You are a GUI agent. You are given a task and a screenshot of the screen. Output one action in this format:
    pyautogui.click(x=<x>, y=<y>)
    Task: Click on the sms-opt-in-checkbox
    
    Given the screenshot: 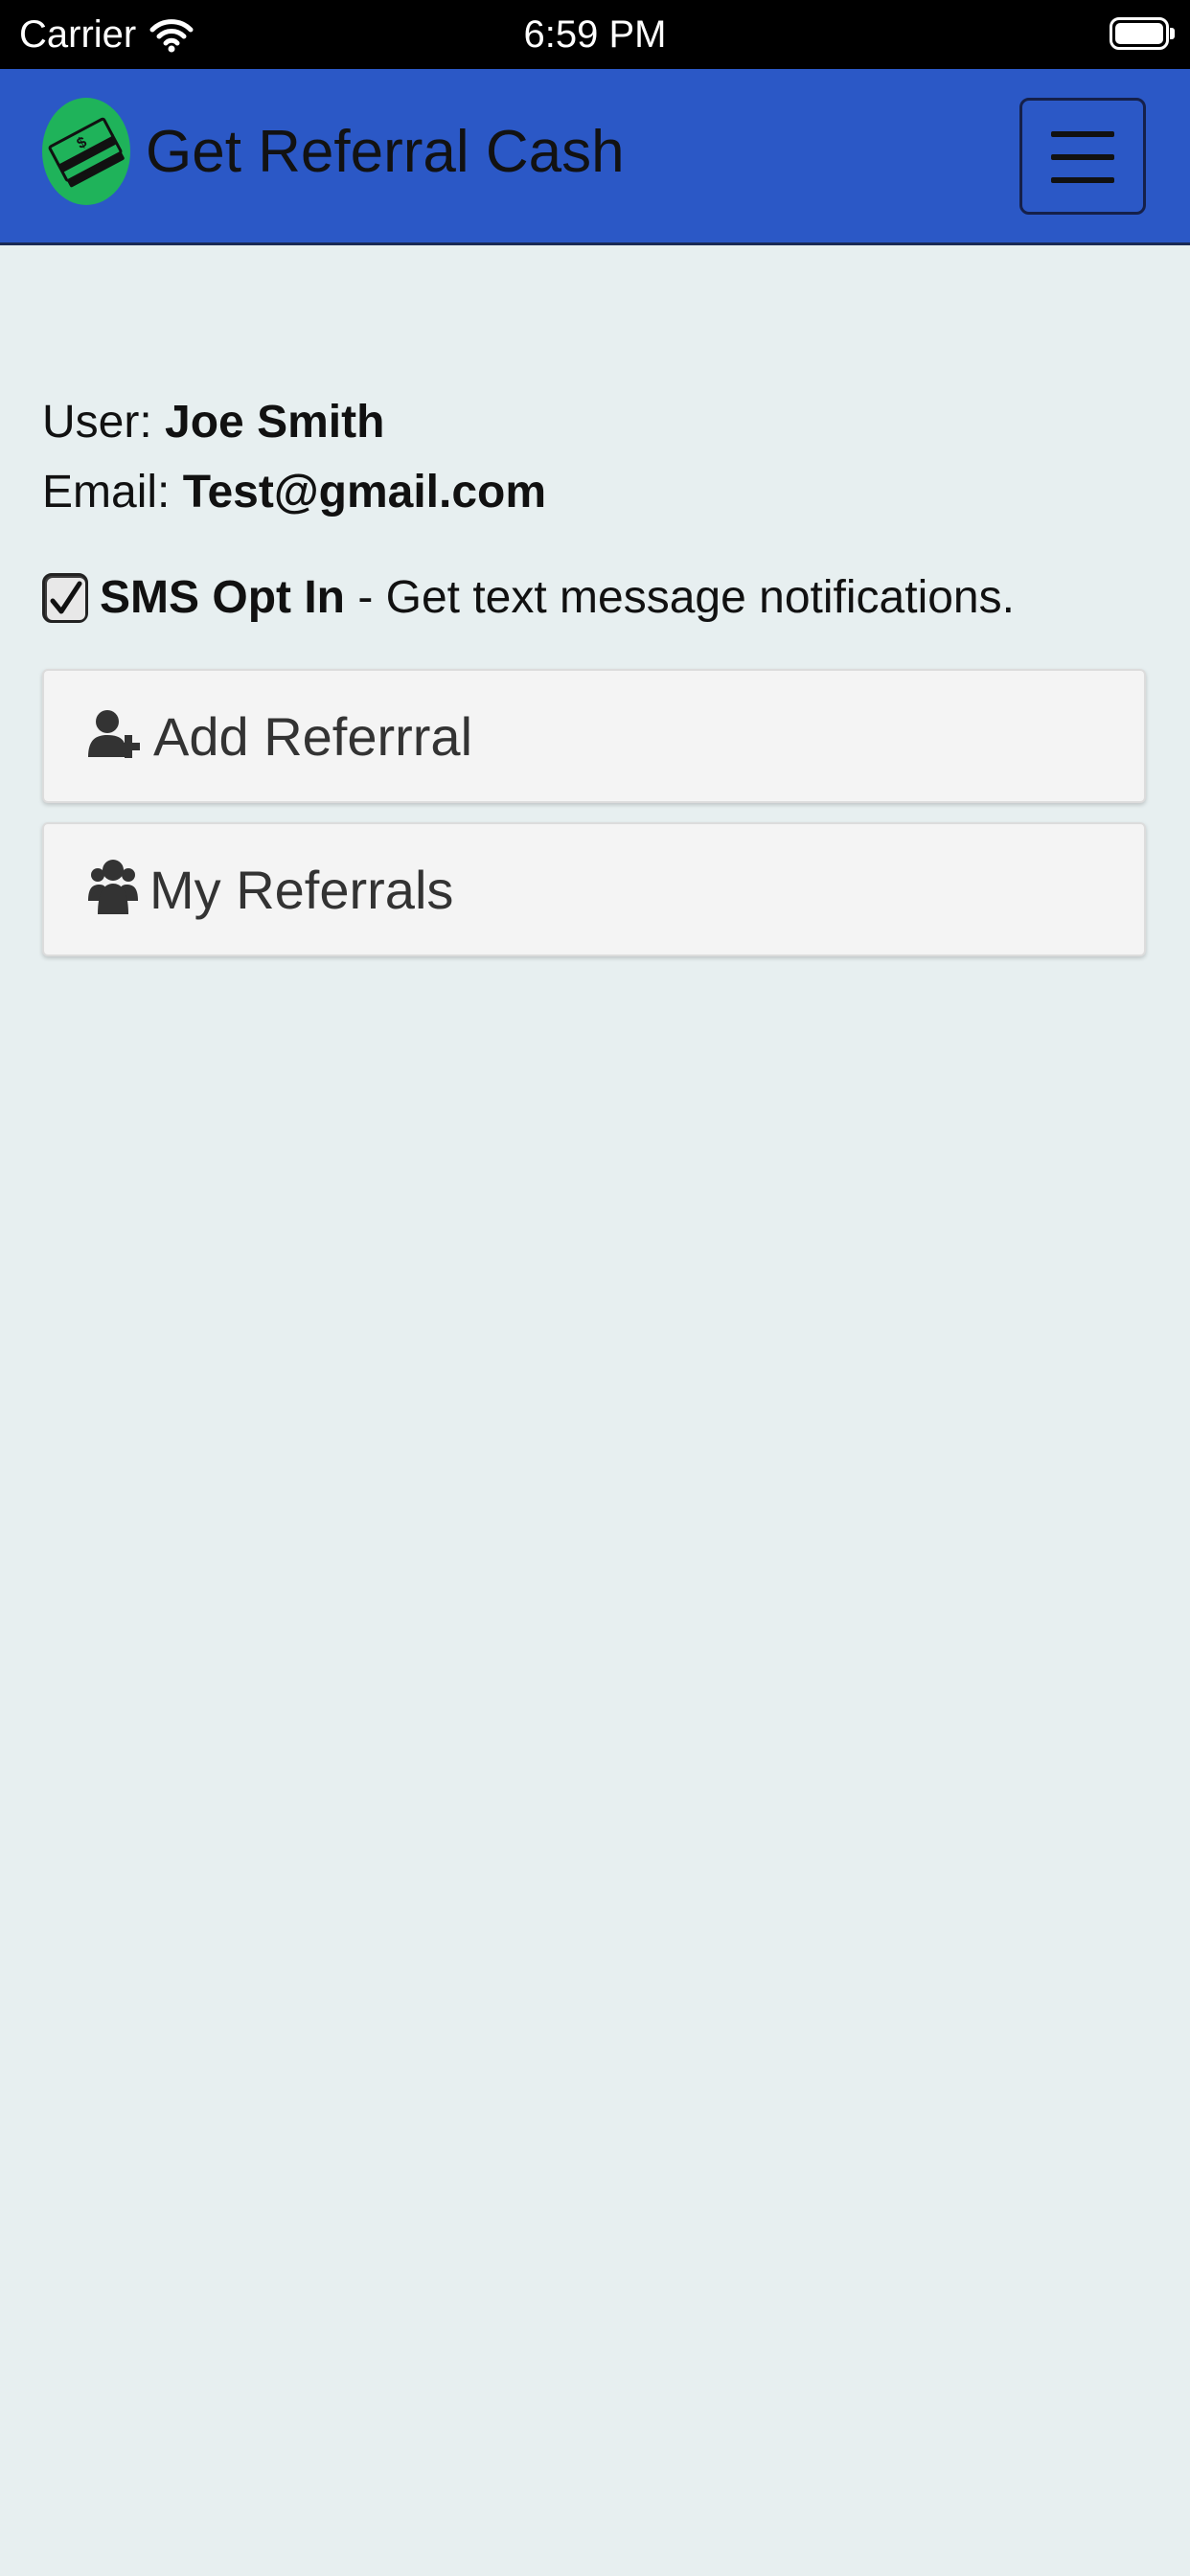 What is the action you would take?
    pyautogui.click(x=65, y=598)
    